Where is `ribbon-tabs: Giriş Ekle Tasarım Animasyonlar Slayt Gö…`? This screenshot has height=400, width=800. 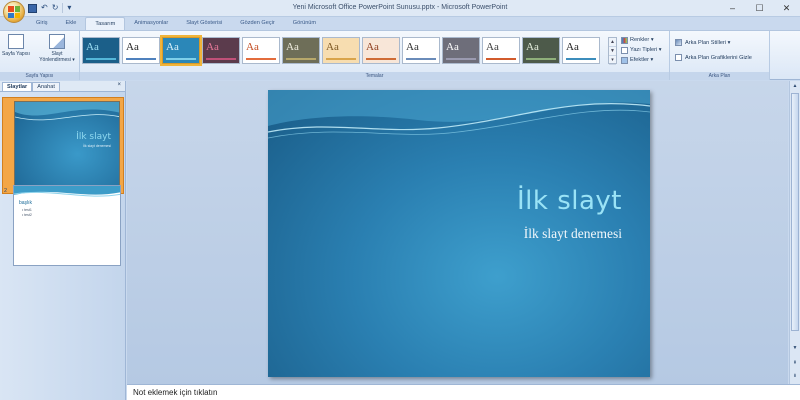
ribbon-tabs: Giriş Ekle Tasarım Animasyonlar Slayt Gö… is located at coordinates (176, 23).